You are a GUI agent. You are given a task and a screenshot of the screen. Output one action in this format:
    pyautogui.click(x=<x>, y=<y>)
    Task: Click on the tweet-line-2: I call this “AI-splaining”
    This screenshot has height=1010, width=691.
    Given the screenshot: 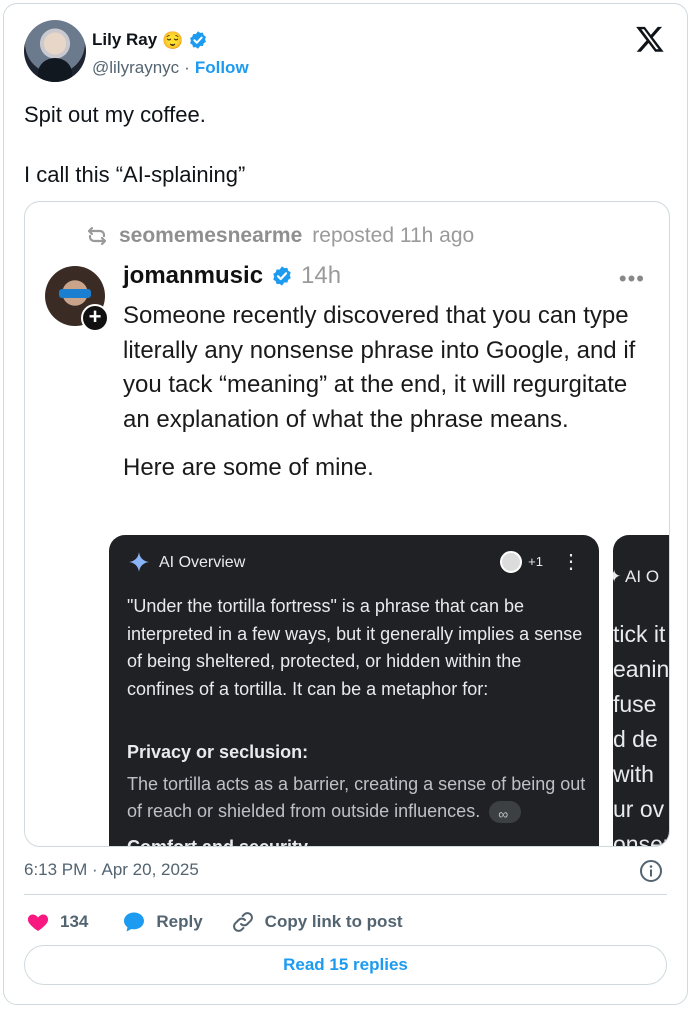 What is the action you would take?
    pyautogui.click(x=135, y=174)
    